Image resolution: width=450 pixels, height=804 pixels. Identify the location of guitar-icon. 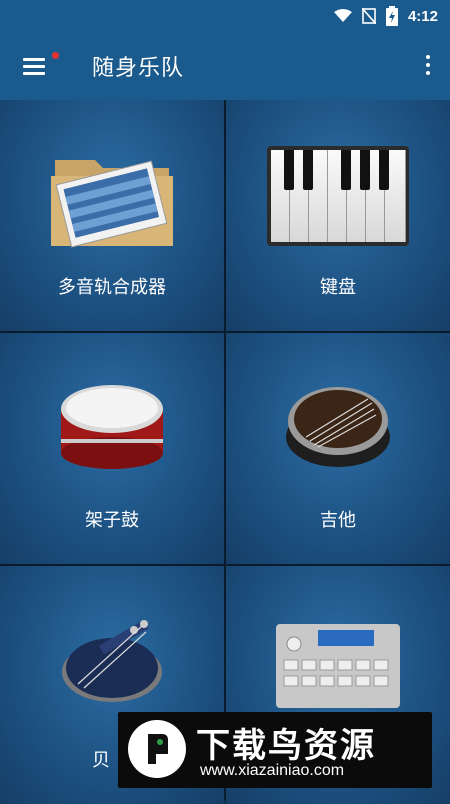
(338, 427).